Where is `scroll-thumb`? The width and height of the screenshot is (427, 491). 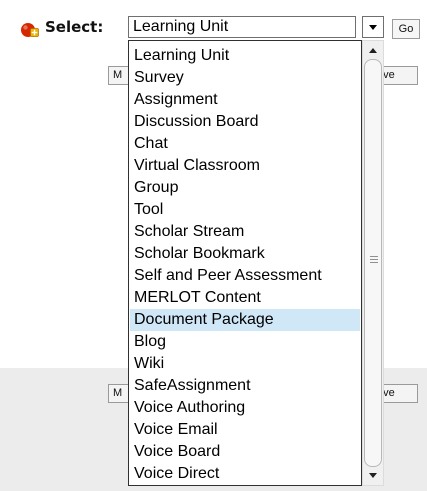
scroll-thumb is located at coordinates (373, 263).